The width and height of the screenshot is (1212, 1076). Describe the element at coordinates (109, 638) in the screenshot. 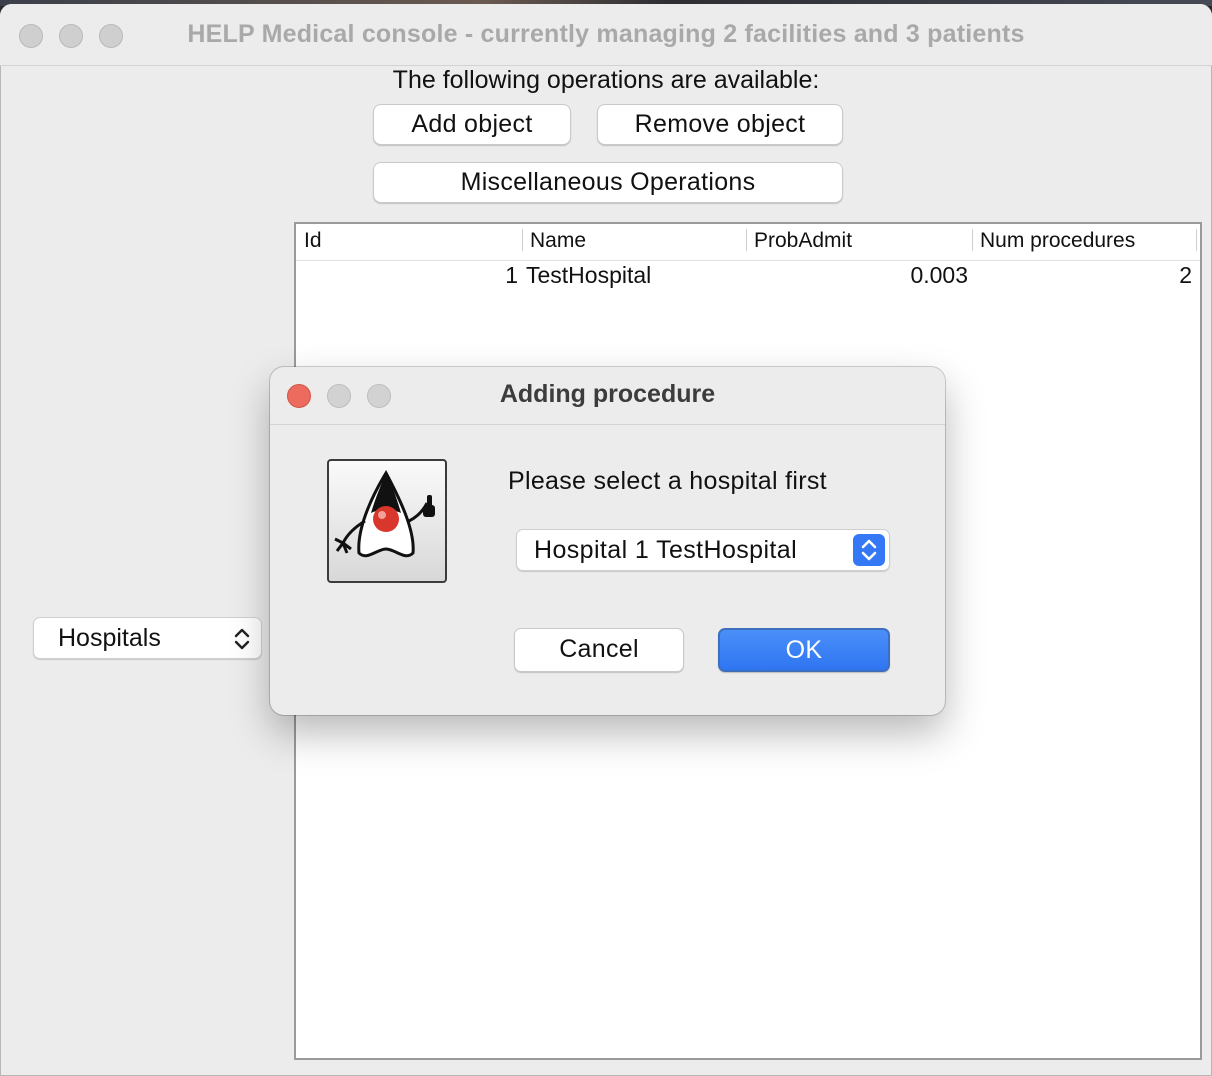

I see `object-type-select-value: Hospitals` at that location.